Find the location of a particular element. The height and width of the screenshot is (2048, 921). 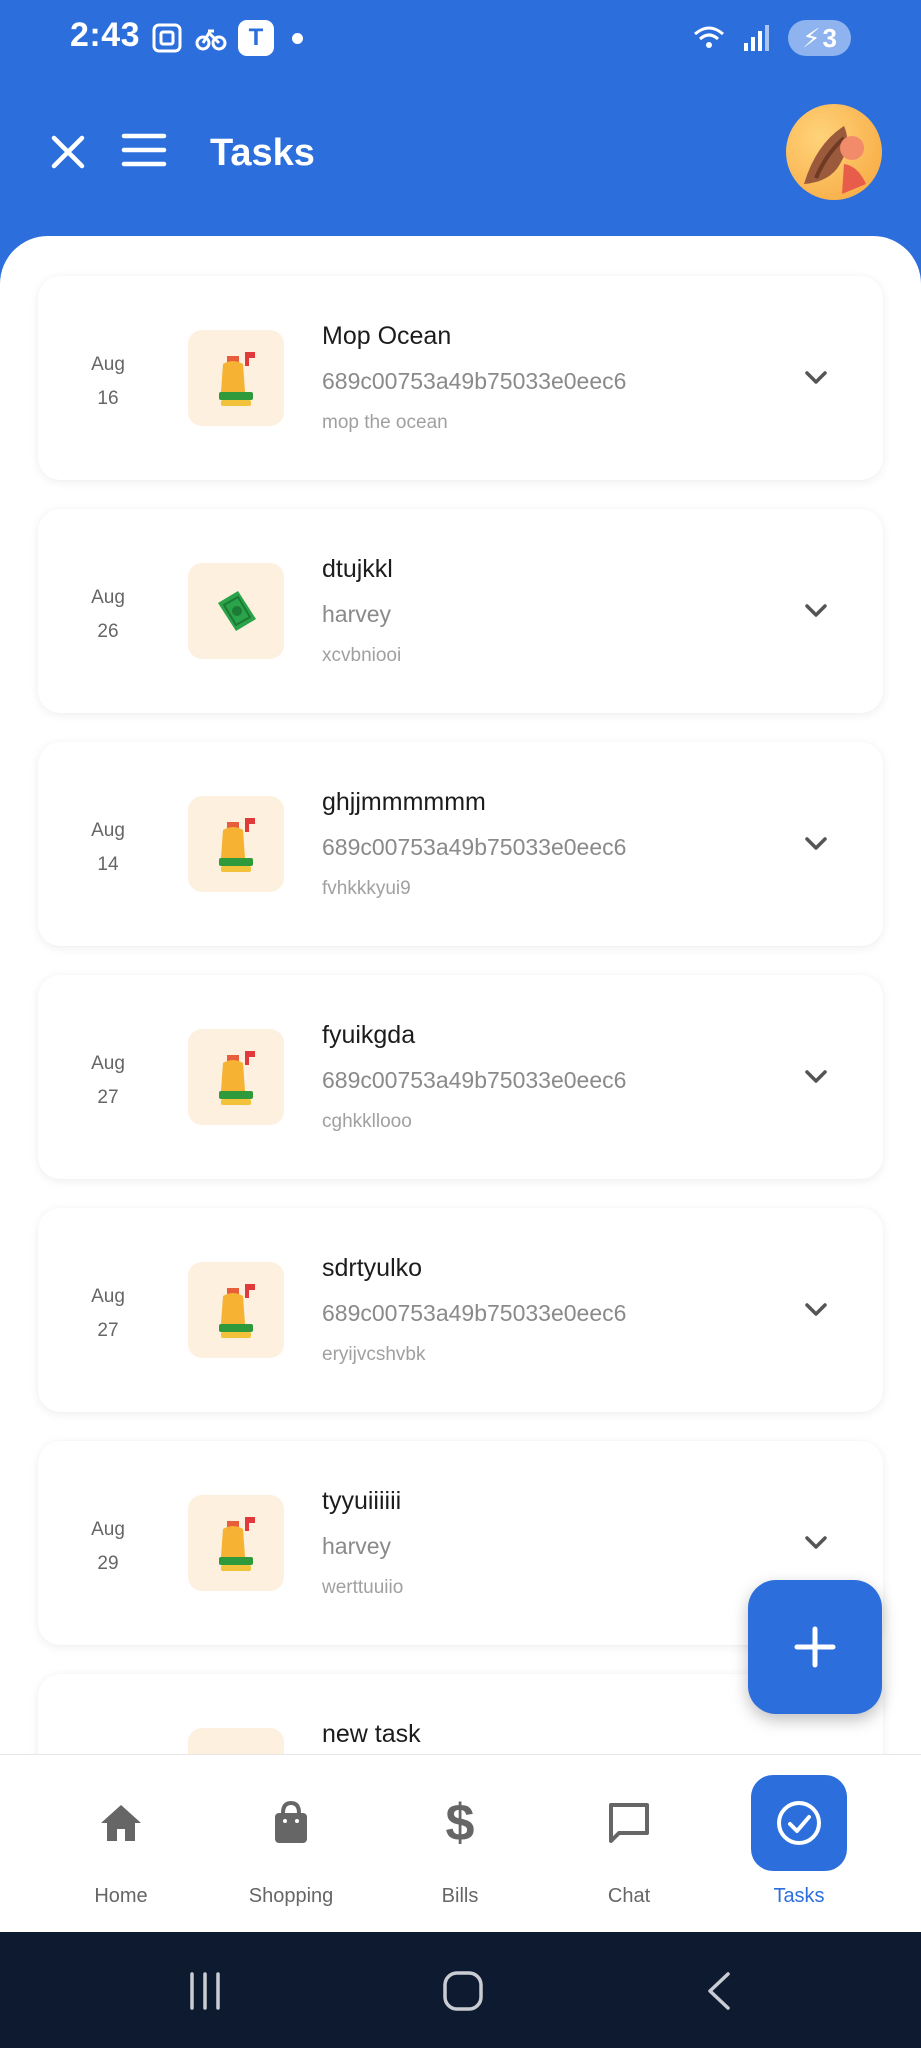

check-circle-icon is located at coordinates (799, 1823).